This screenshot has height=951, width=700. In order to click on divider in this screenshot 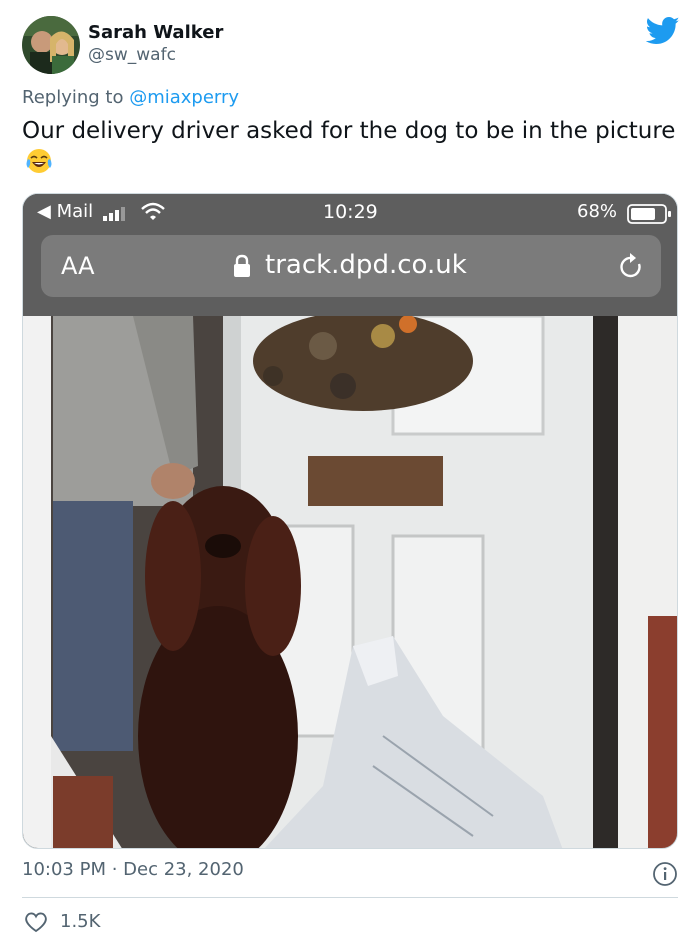, I will do `click(350, 897)`.